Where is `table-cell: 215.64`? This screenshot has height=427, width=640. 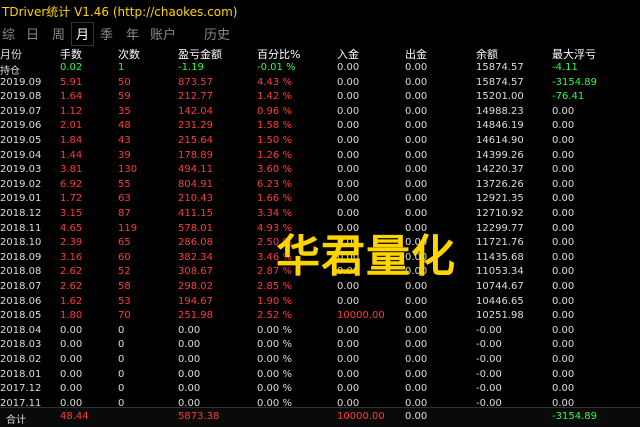
table-cell: 215.64 is located at coordinates (195, 140).